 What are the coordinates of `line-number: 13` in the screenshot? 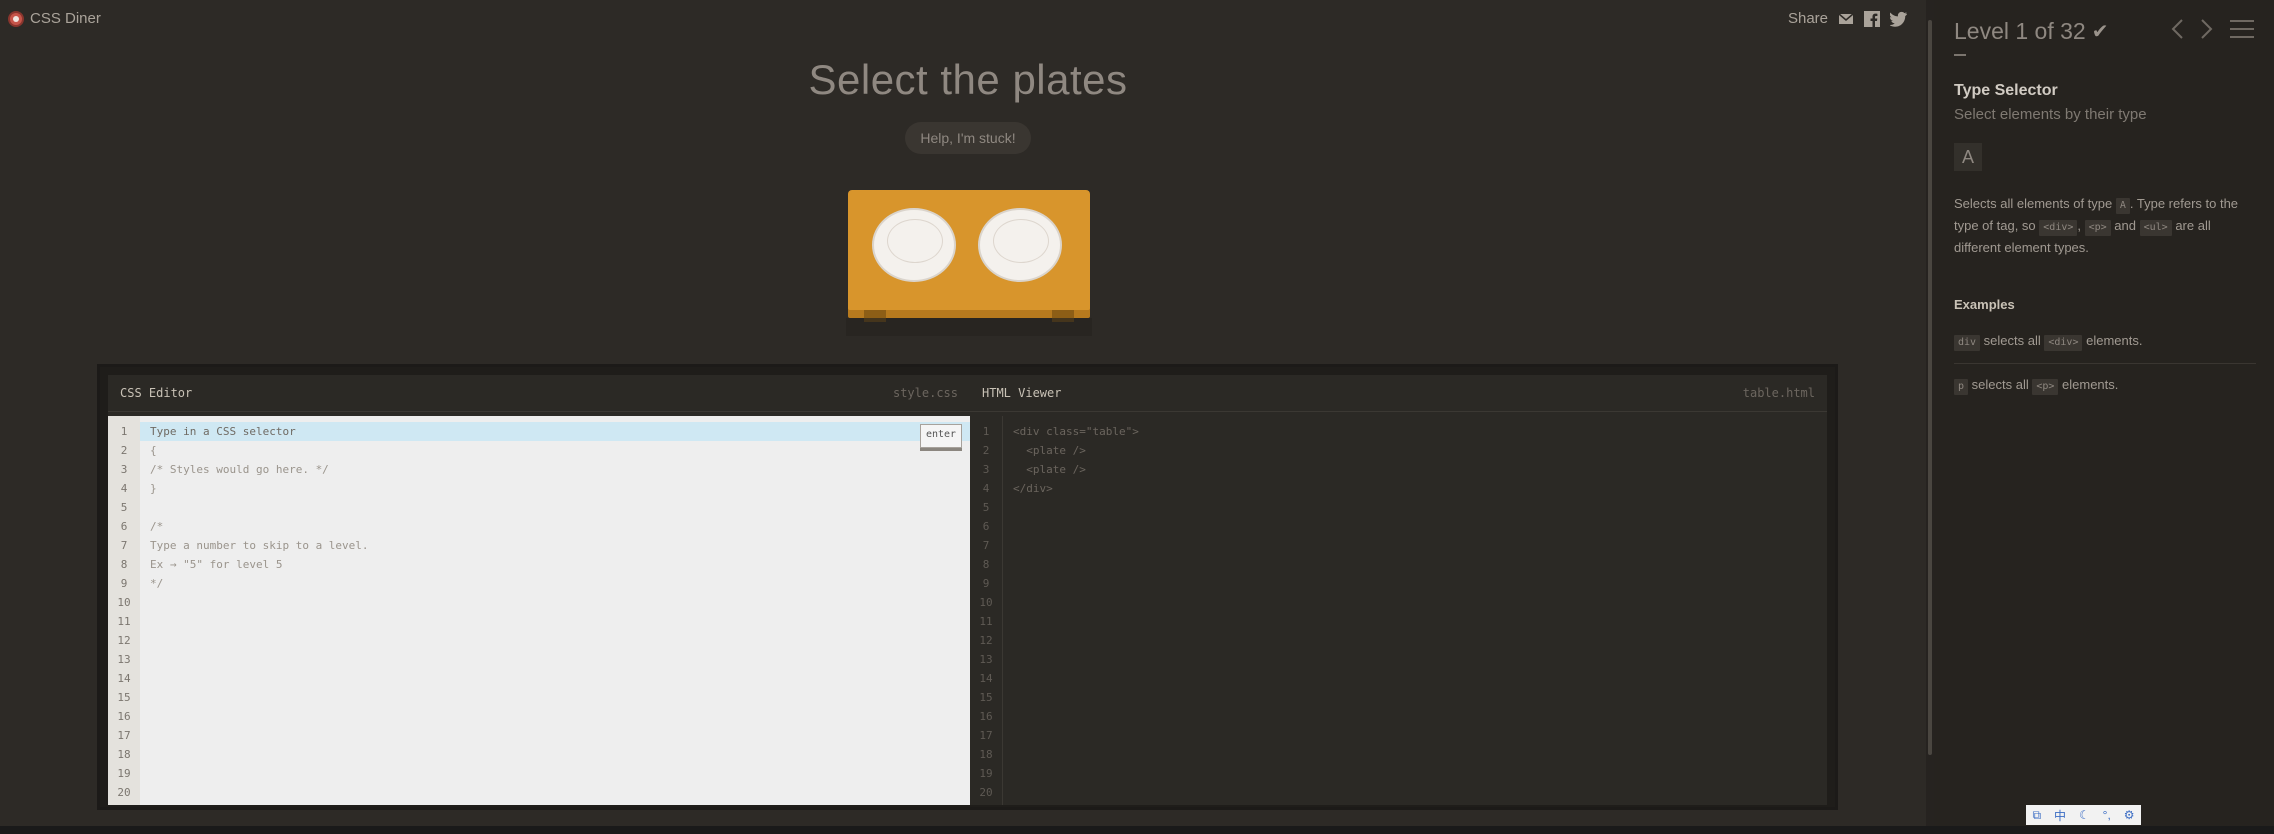 It's located at (124, 659).